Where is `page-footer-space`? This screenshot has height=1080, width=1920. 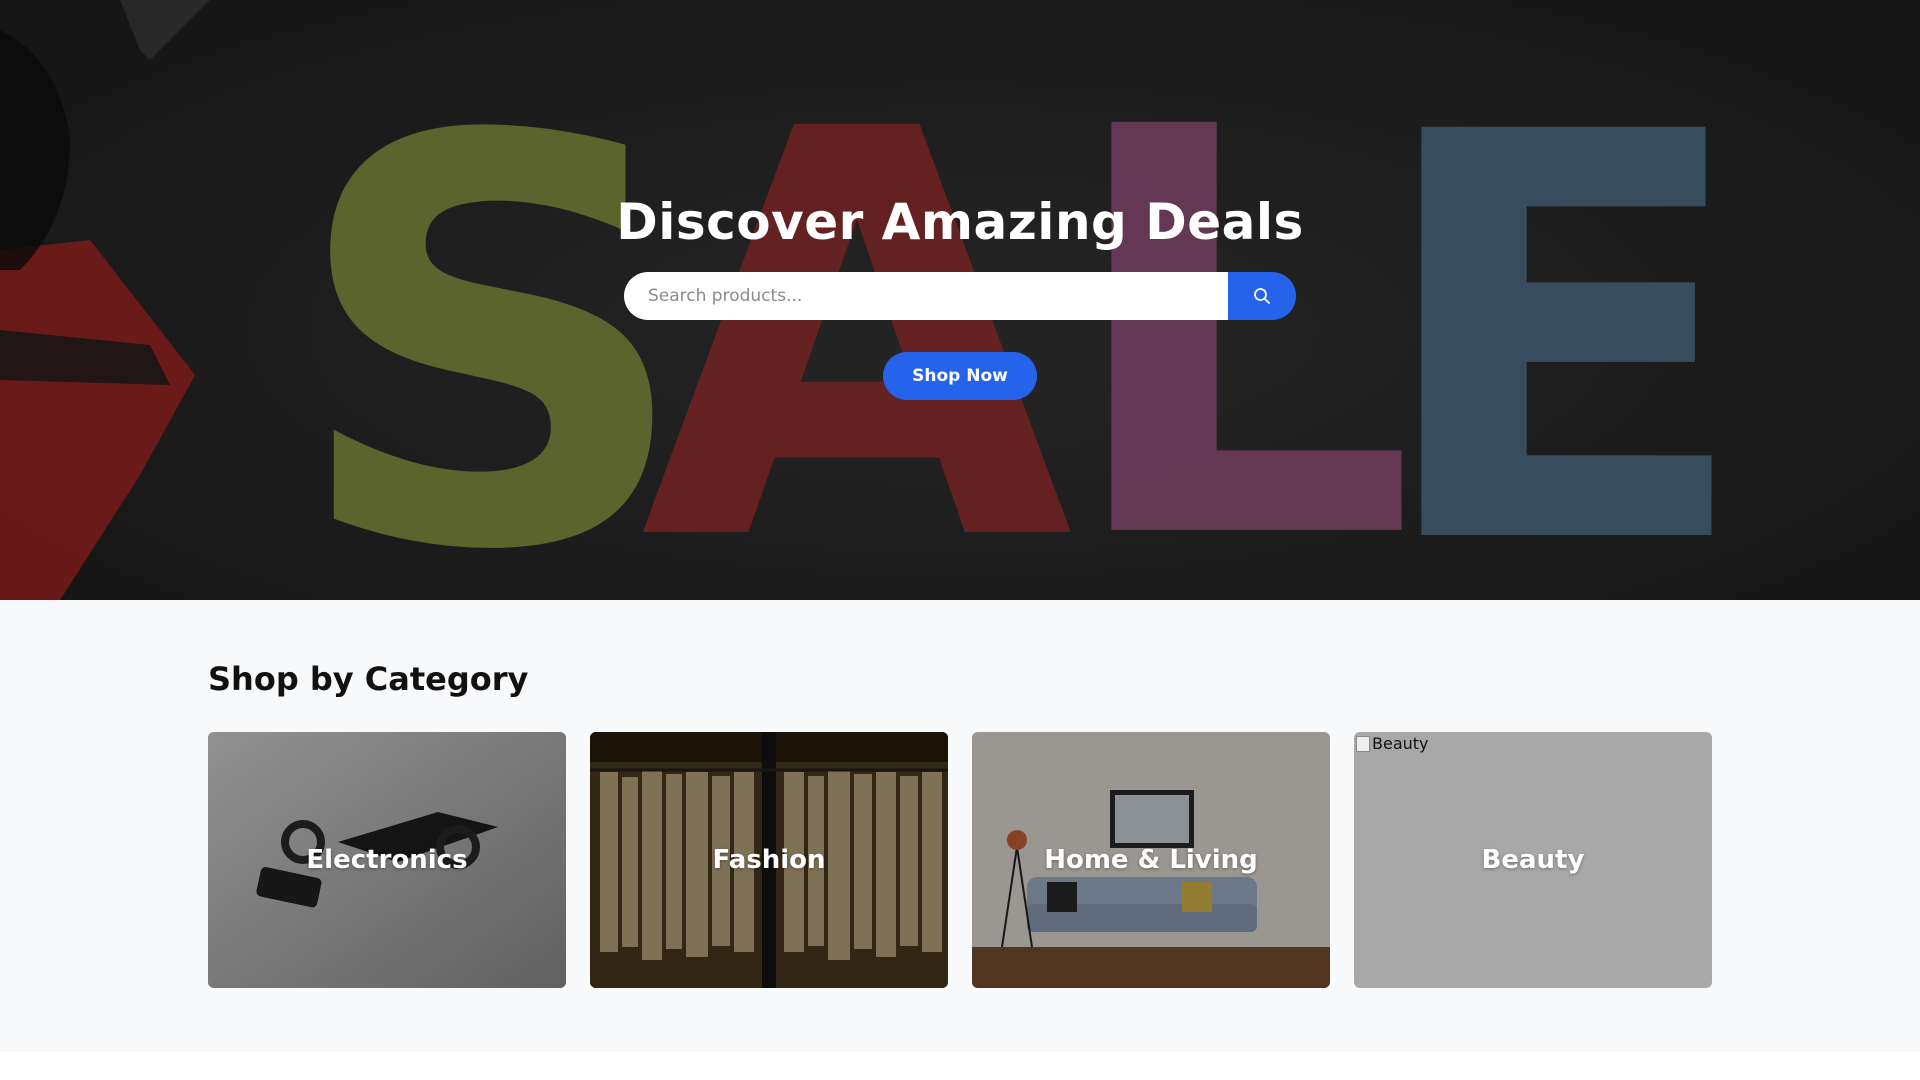
page-footer-space is located at coordinates (960, 1066).